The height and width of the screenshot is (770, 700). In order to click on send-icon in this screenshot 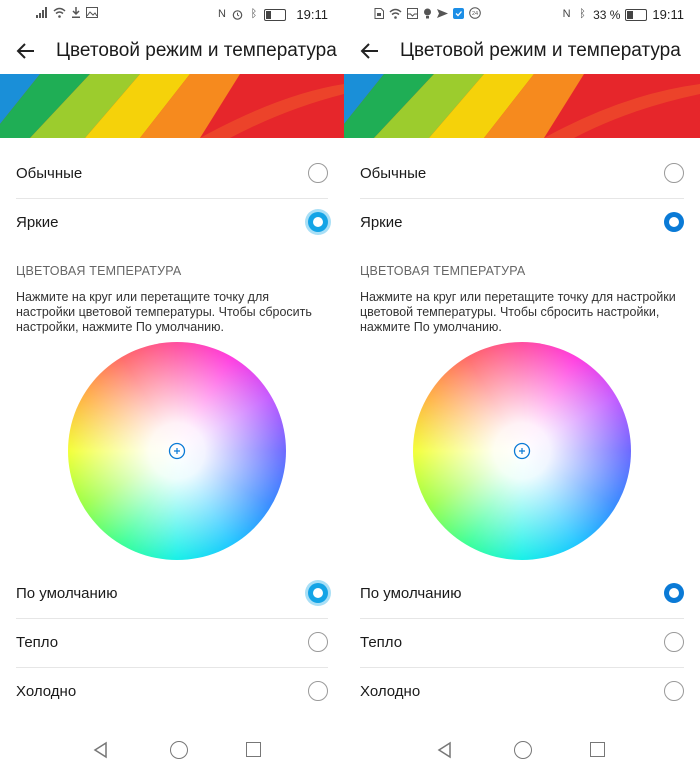, I will do `click(442, 13)`.